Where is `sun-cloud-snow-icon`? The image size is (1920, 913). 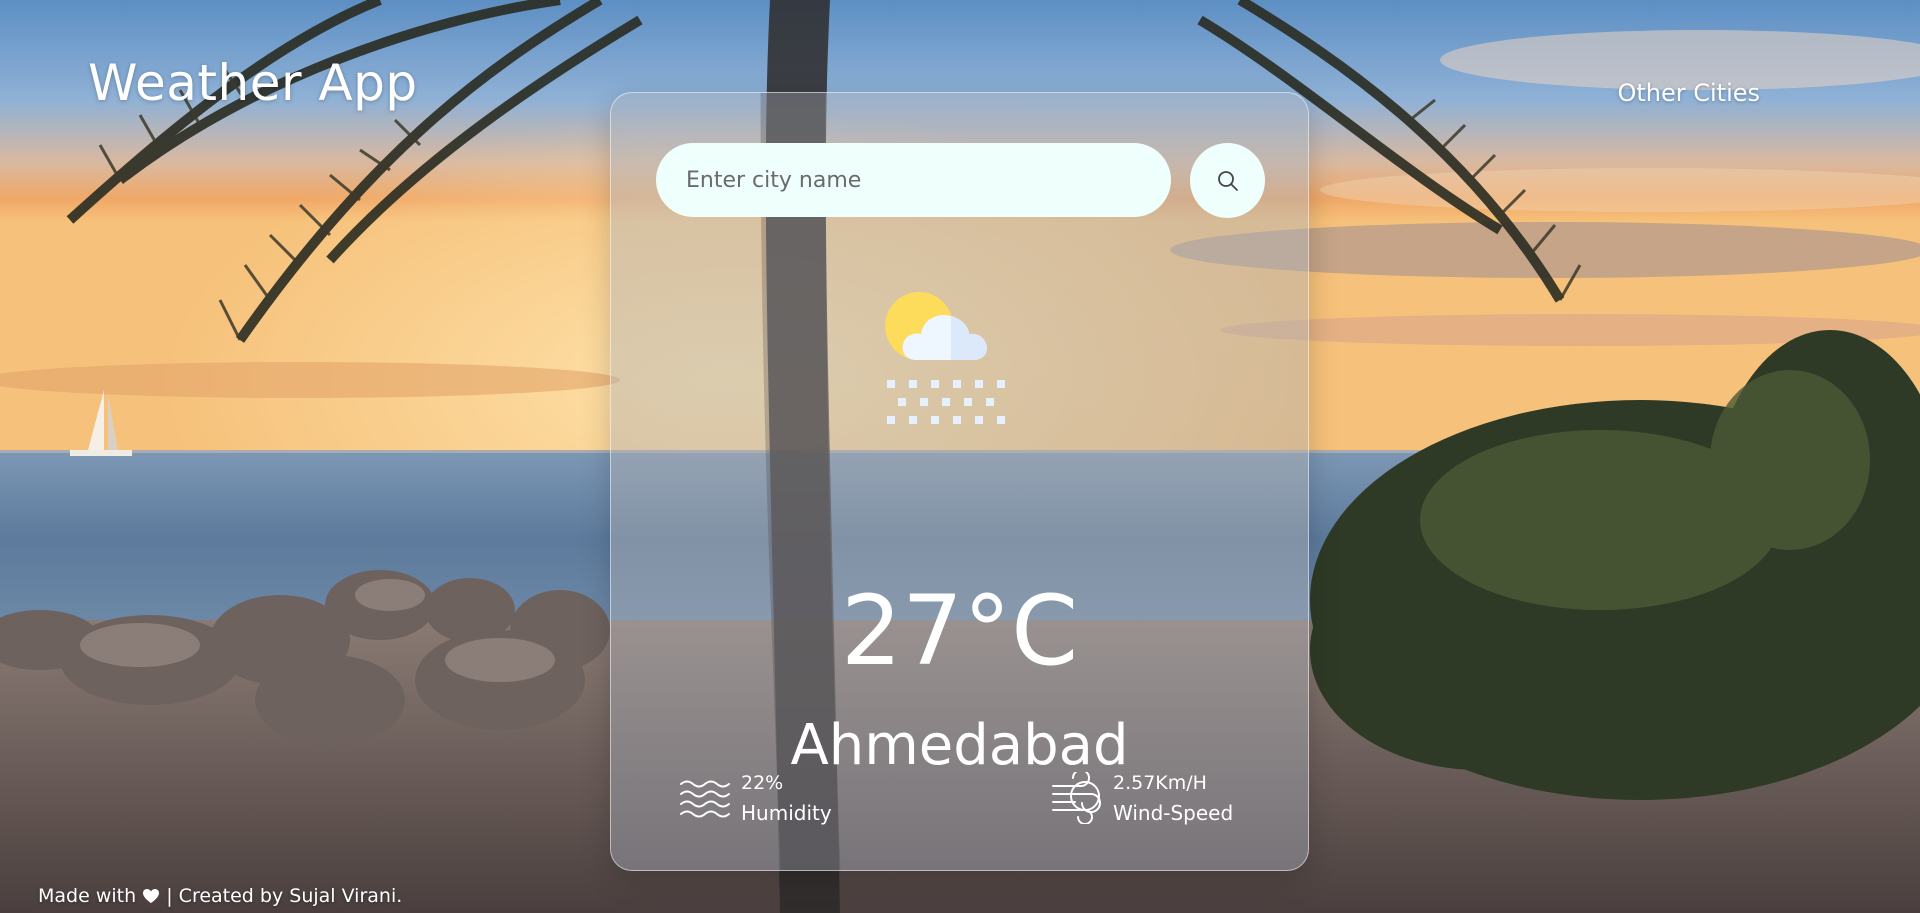
sun-cloud-snow-icon is located at coordinates (945, 358).